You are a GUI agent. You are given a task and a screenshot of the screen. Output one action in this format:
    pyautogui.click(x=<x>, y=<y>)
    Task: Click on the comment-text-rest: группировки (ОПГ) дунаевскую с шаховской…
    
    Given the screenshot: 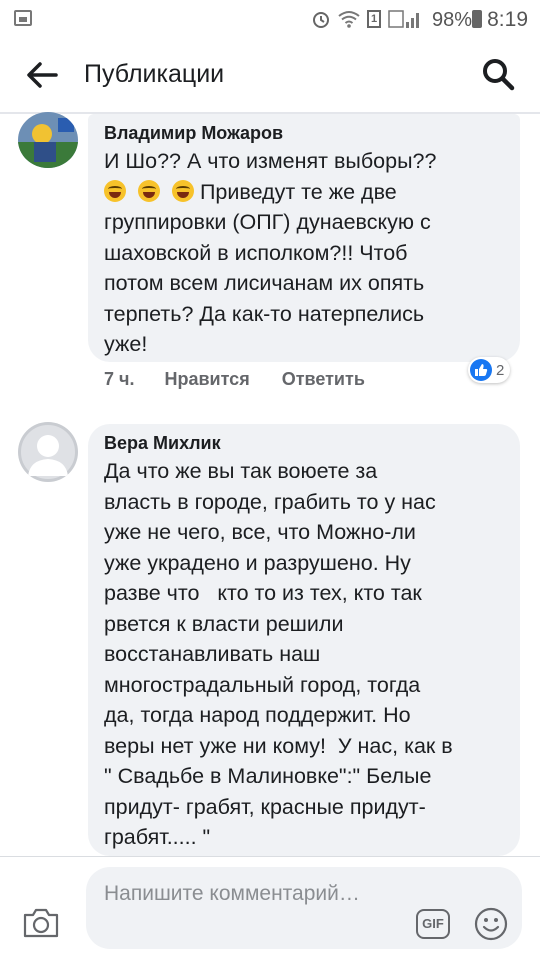 What is the action you would take?
    pyautogui.click(x=267, y=283)
    